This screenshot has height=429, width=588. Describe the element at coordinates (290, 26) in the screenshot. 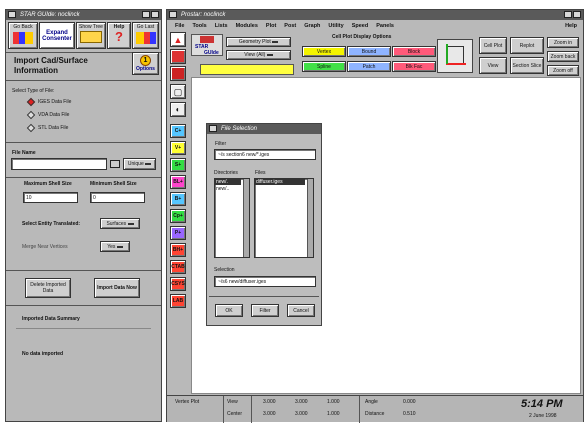

I see `menu-post: Post` at that location.